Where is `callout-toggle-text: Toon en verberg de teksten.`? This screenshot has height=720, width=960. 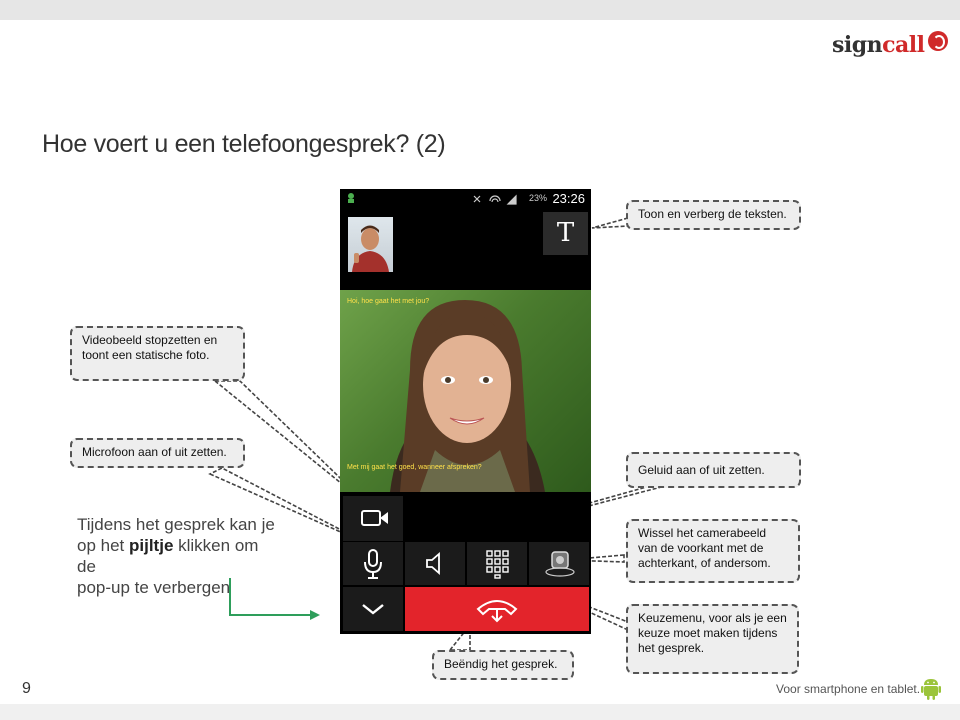 callout-toggle-text: Toon en verberg de teksten. is located at coordinates (713, 215).